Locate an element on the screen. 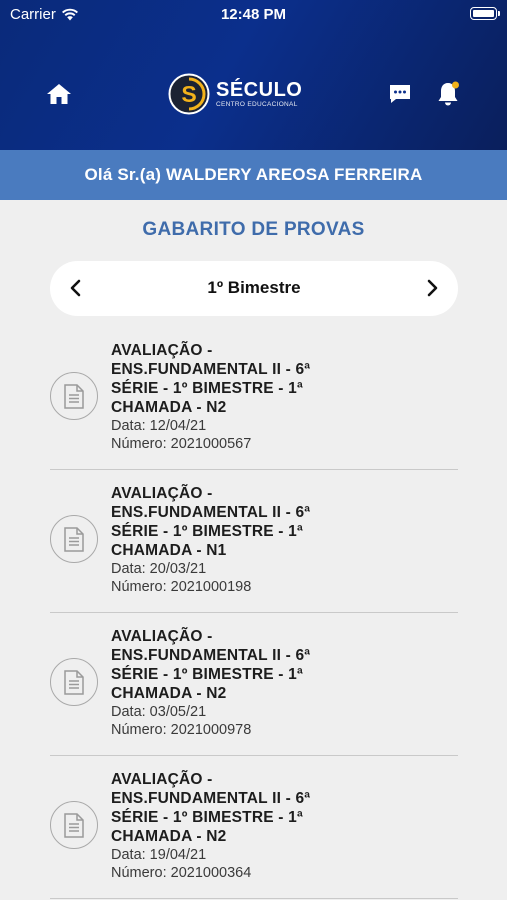 The width and height of the screenshot is (507, 900). home-icon is located at coordinates (59, 94).